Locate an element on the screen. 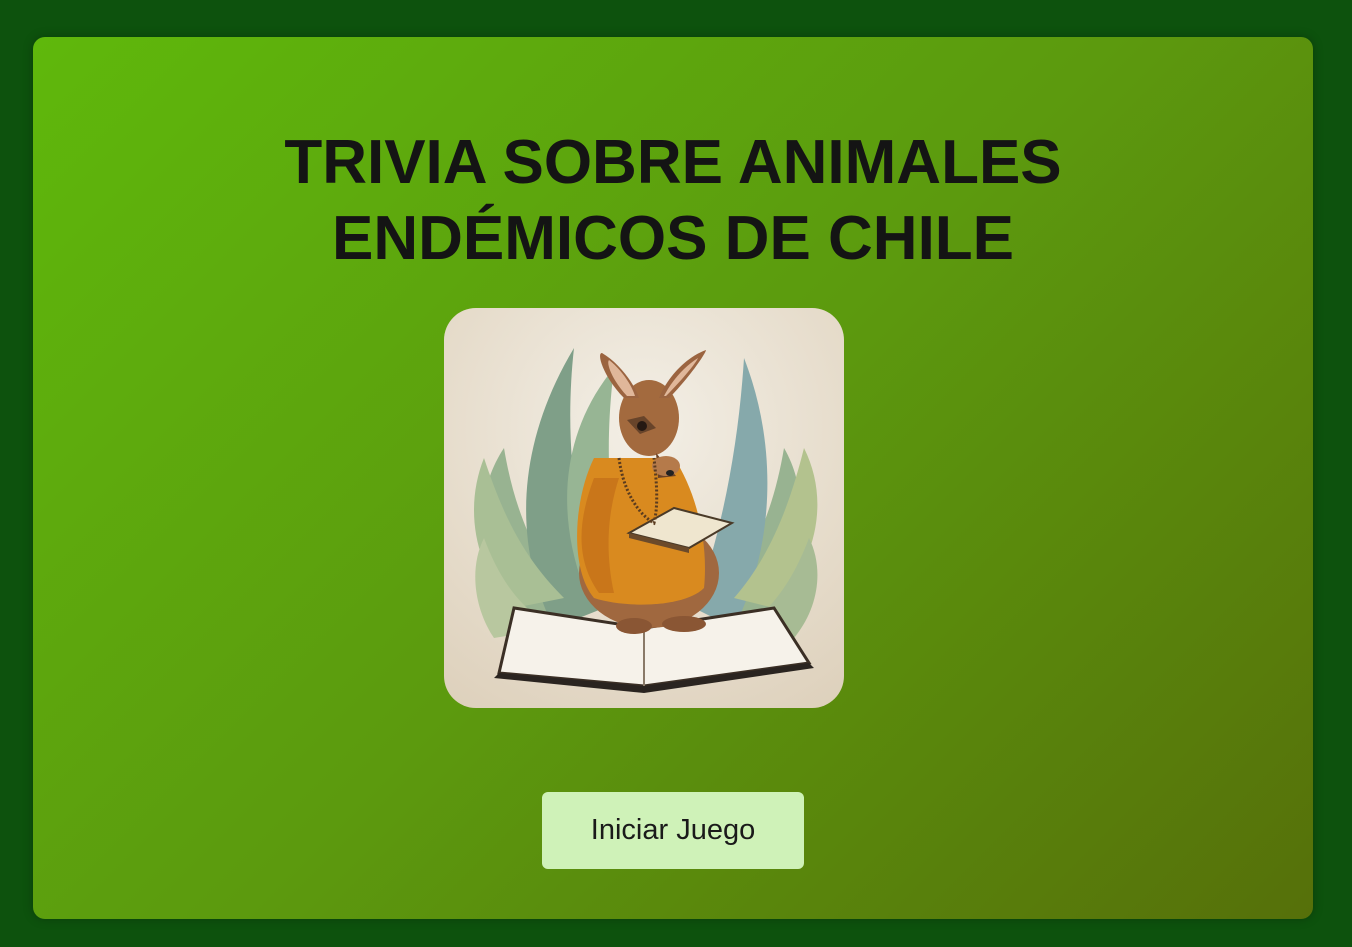 The height and width of the screenshot is (947, 1352). kangaroo-reading-icon is located at coordinates (646, 520).